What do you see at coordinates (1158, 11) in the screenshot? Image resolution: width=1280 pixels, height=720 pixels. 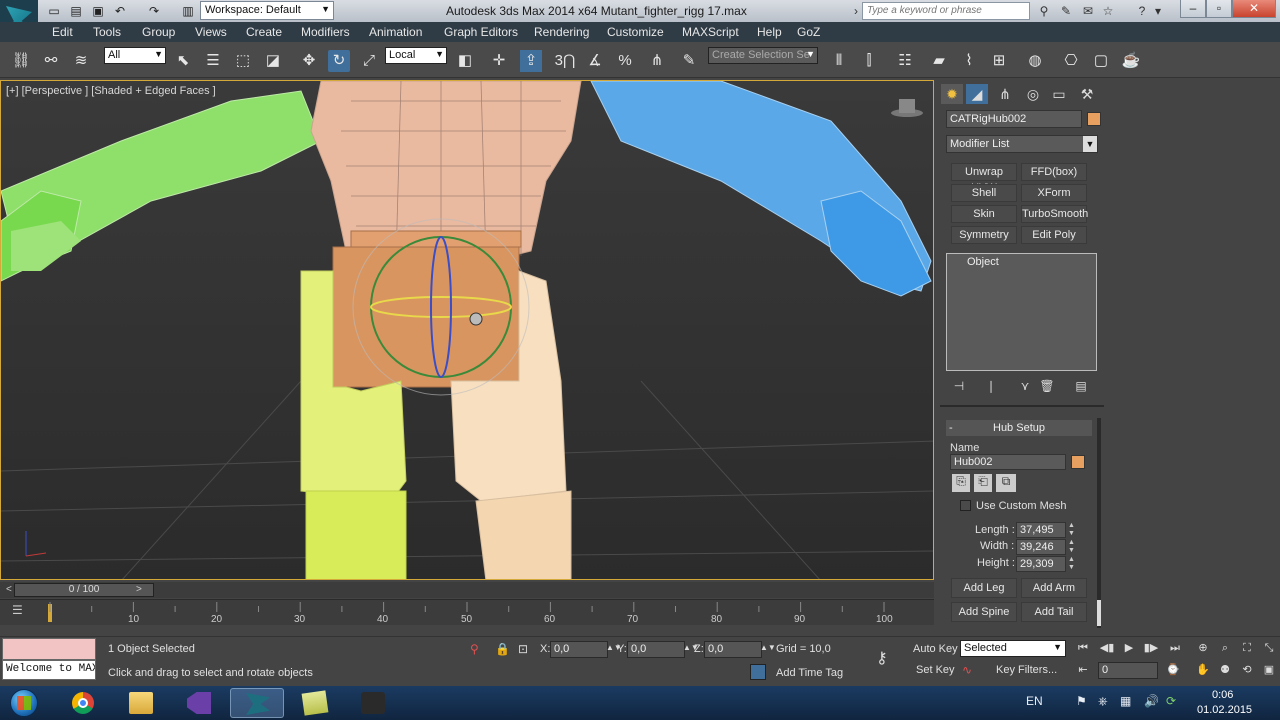 I see `chevron-down-icon: ▾` at bounding box center [1158, 11].